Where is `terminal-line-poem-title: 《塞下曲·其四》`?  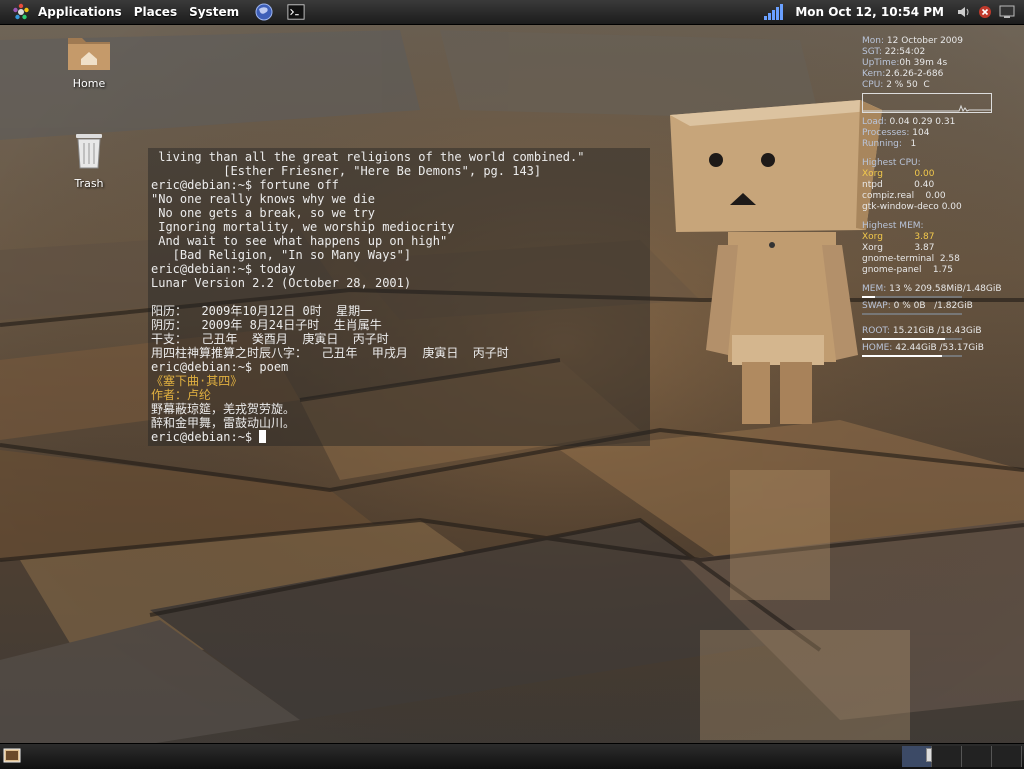 terminal-line-poem-title: 《塞下曲·其四》 is located at coordinates (197, 381).